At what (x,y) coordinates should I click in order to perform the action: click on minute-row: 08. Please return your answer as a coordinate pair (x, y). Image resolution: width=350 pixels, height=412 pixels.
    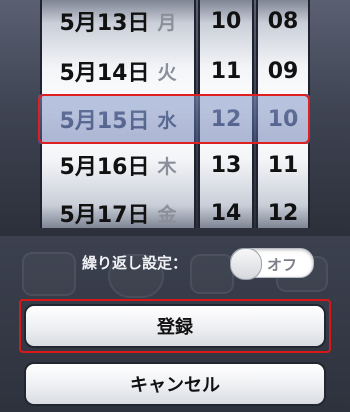
    Looking at the image, I should click on (283, 22).